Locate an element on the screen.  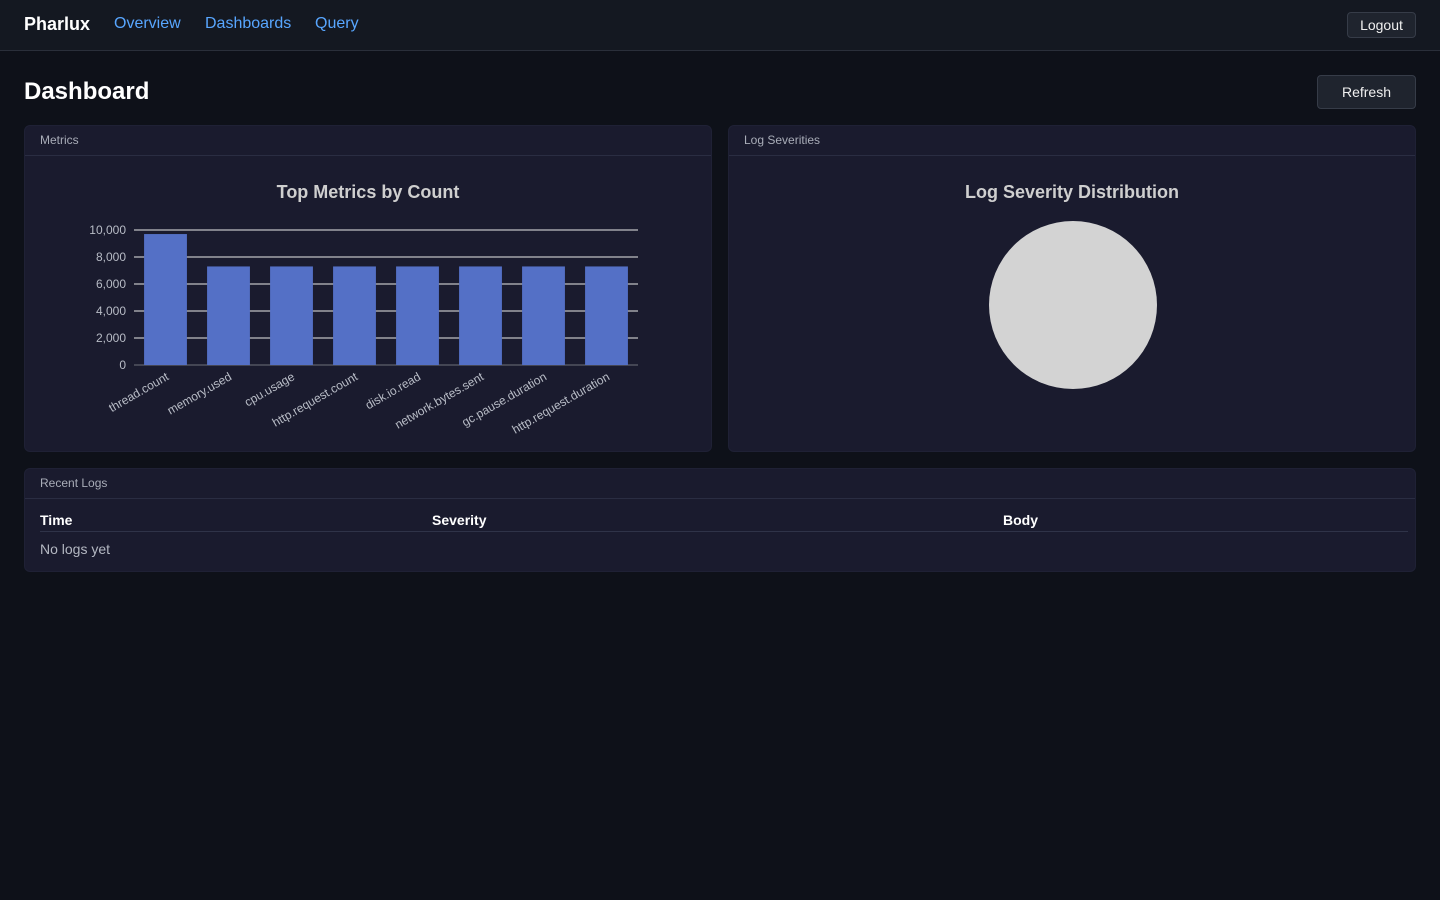
nav-dashboards: Dashboards is located at coordinates (248, 24).